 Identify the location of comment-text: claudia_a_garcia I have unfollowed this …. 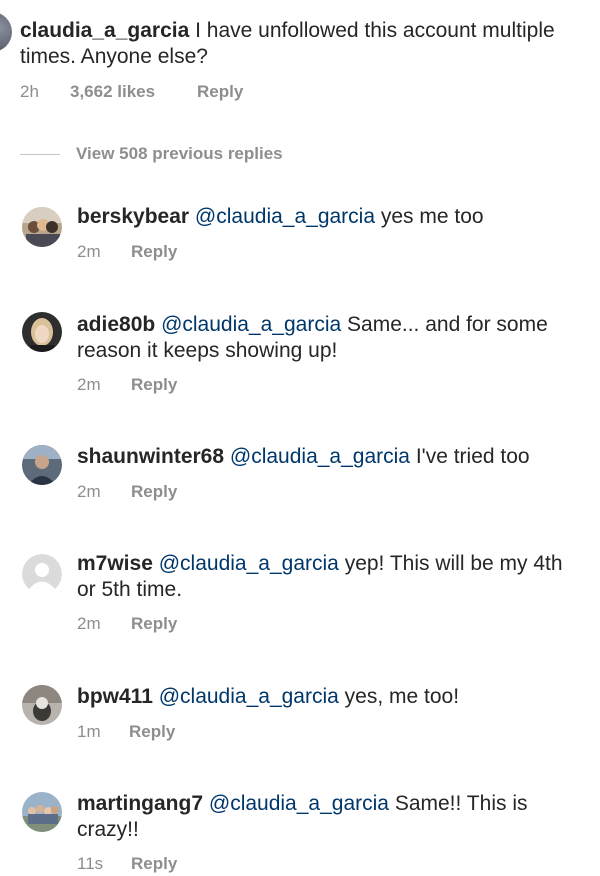
(300, 44).